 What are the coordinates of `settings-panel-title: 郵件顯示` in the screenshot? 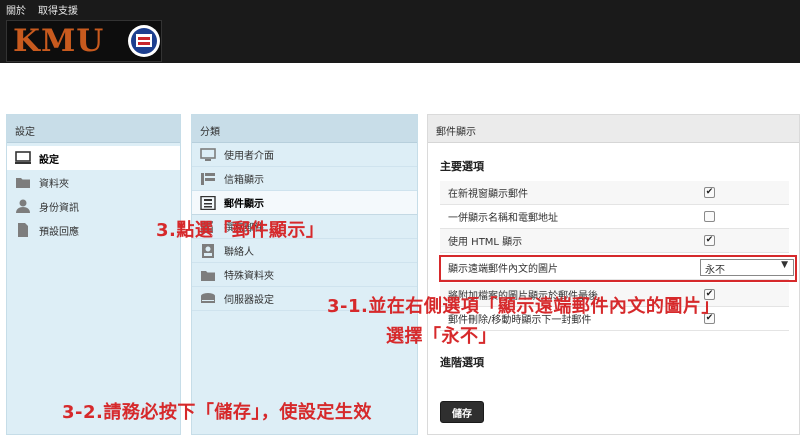 It's located at (613, 129).